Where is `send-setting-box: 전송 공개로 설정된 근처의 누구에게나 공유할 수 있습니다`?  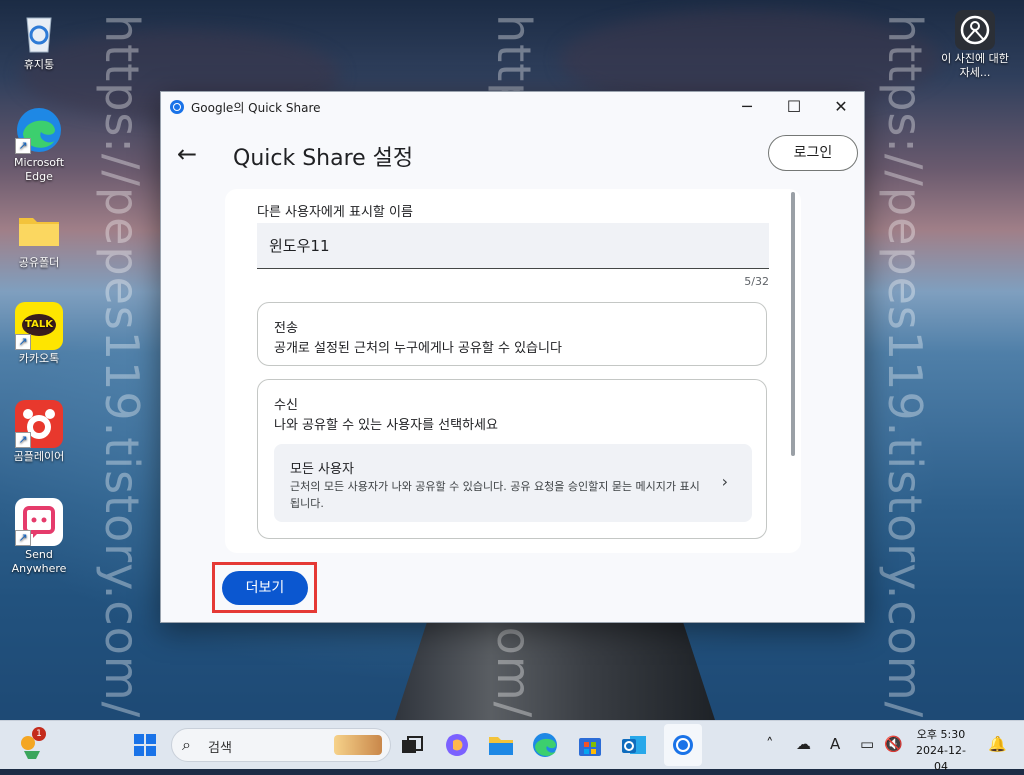
send-setting-box: 전송 공개로 설정된 근처의 누구에게나 공유할 수 있습니다 is located at coordinates (512, 334).